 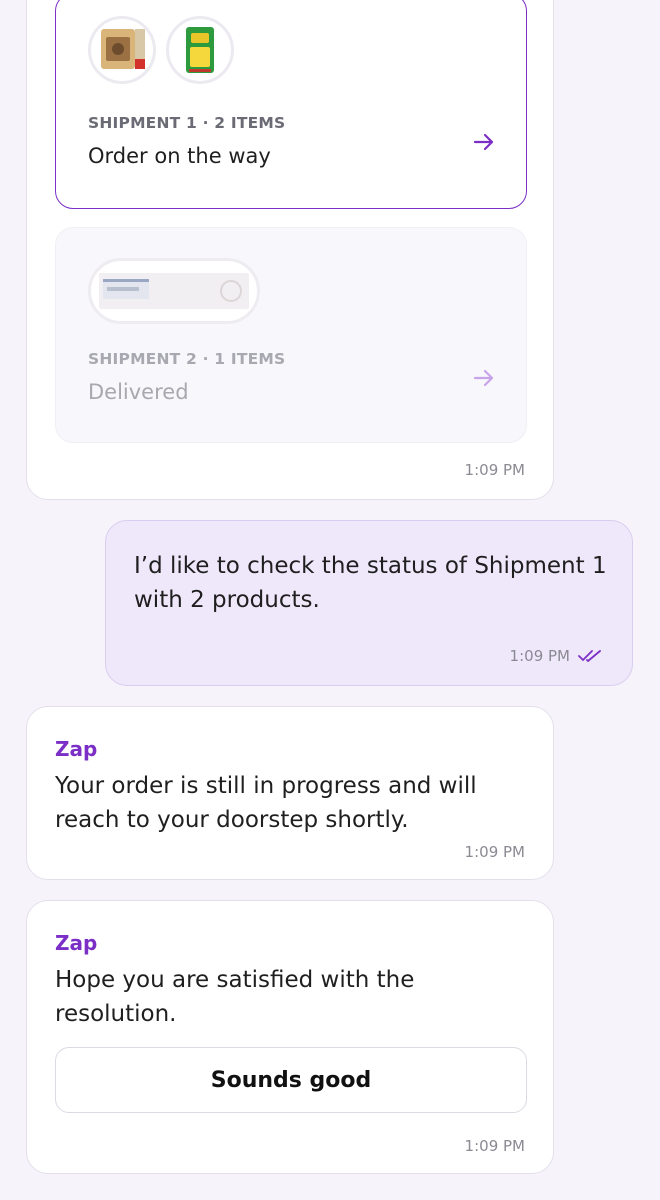 I want to click on nipcare-box-icon, so click(x=174, y=291).